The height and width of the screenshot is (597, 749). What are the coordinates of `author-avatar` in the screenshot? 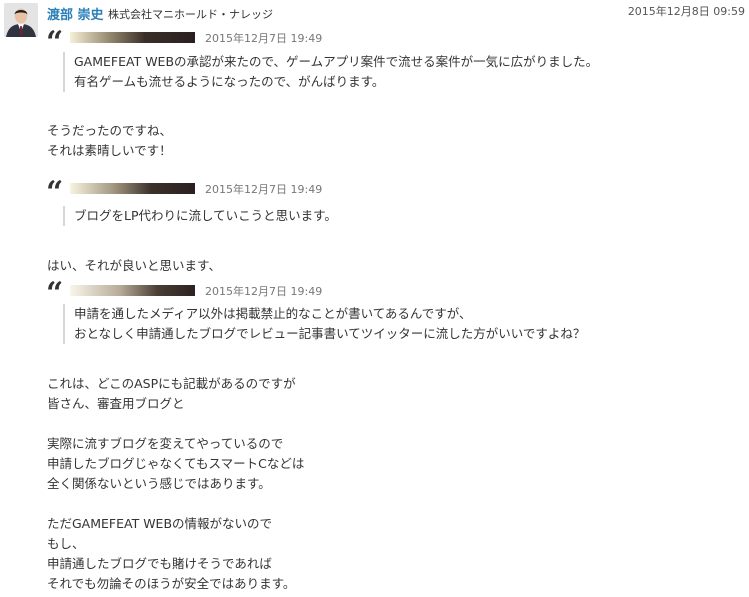 It's located at (21, 20).